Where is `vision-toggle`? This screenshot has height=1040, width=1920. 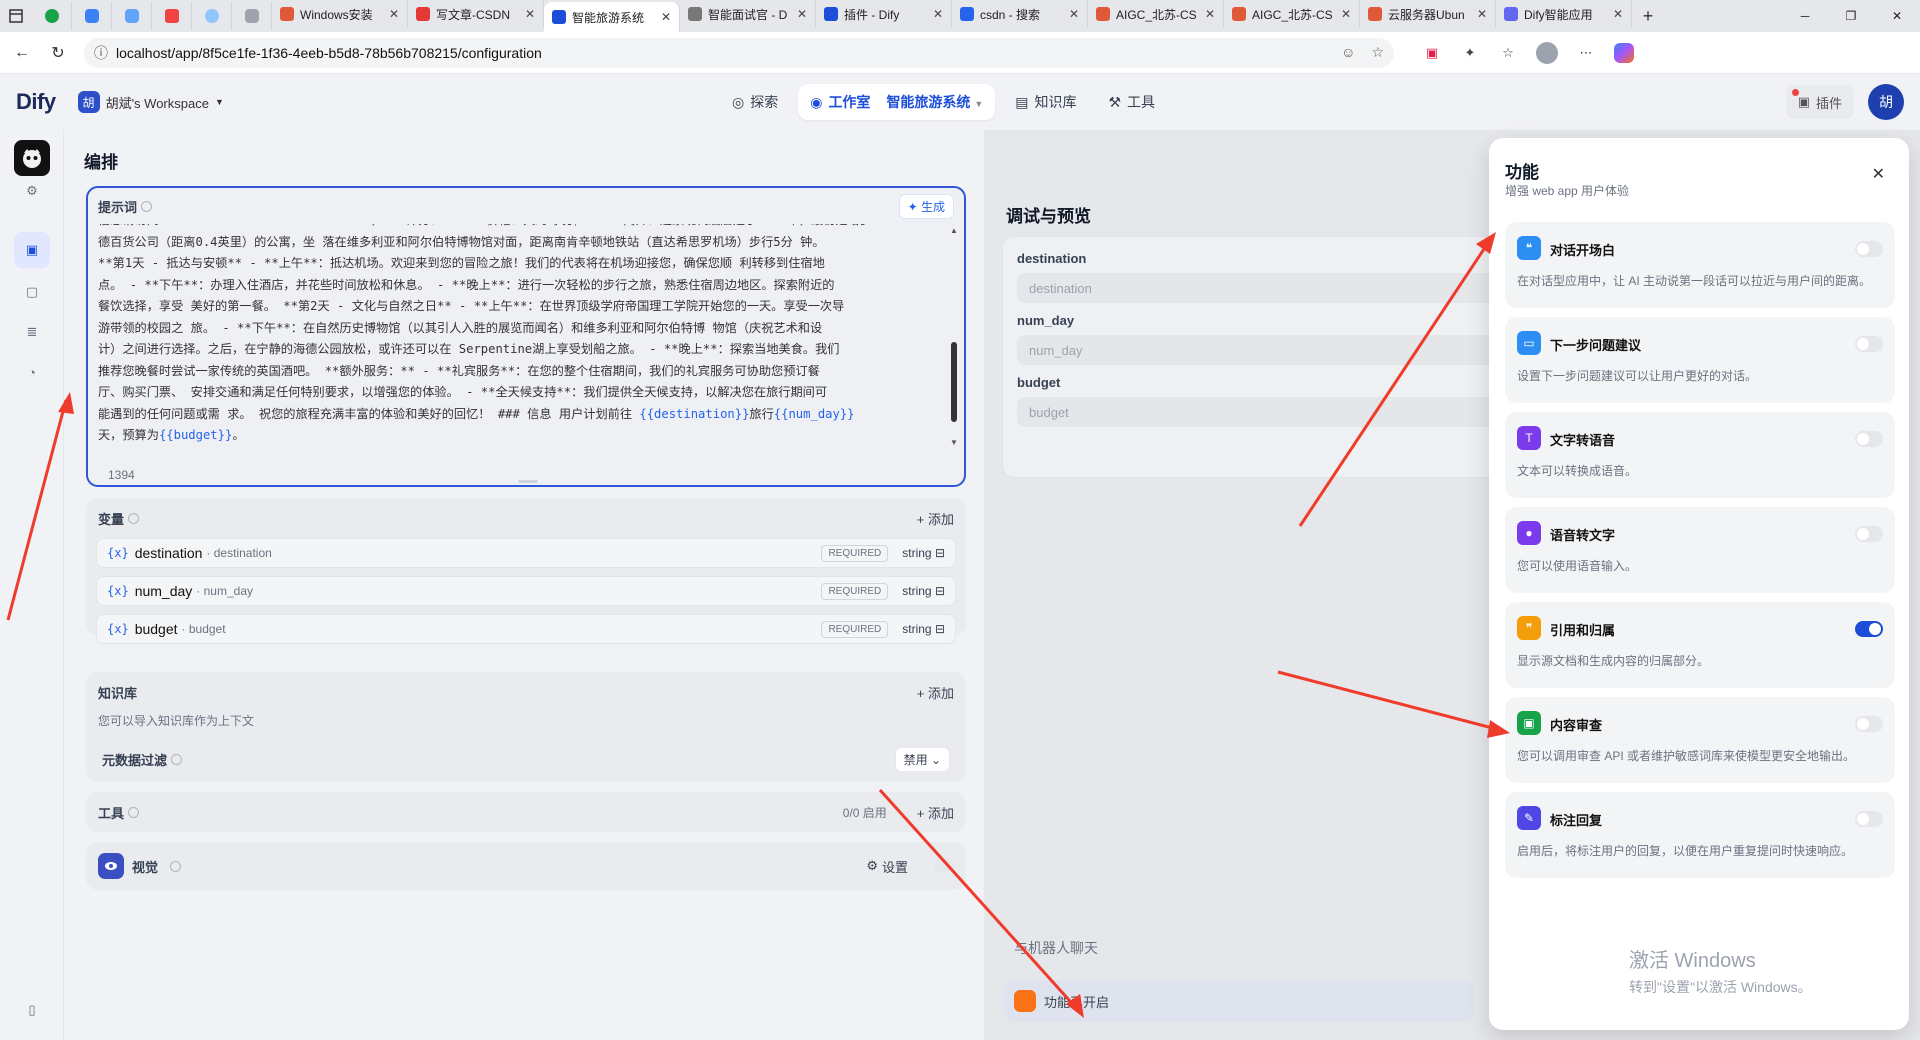 vision-toggle is located at coordinates (944, 866).